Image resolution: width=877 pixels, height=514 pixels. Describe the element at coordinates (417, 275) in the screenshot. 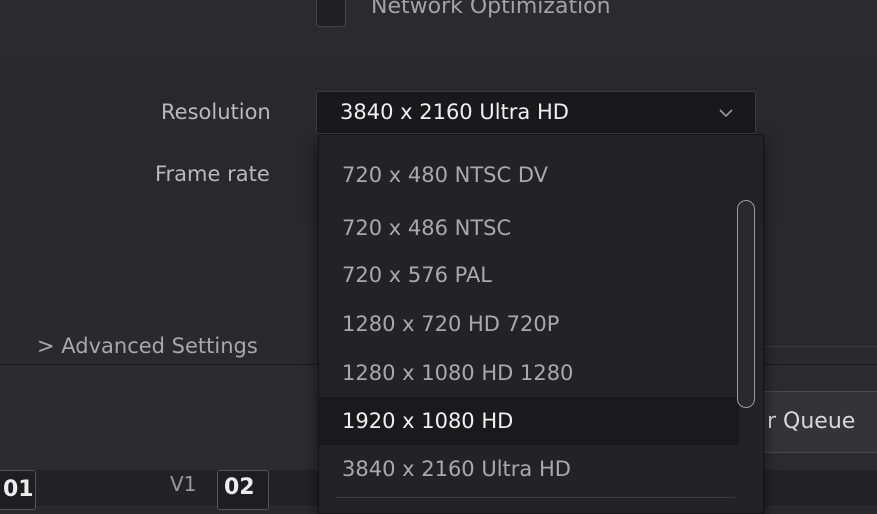

I see `resolution-option-label: 720 x 576 PAL` at that location.